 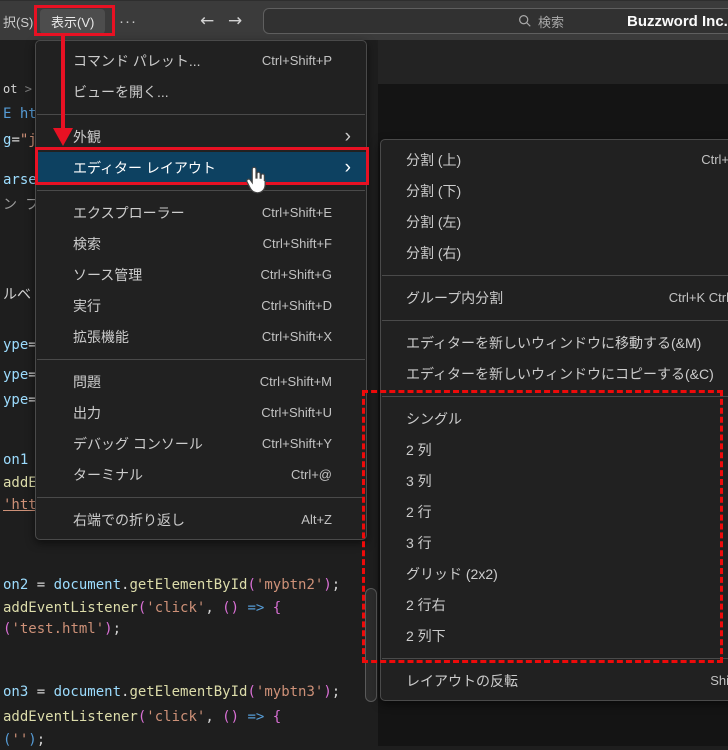 I want to click on code-line: on2 = document.getElementById('mybtn2');, so click(x=172, y=585).